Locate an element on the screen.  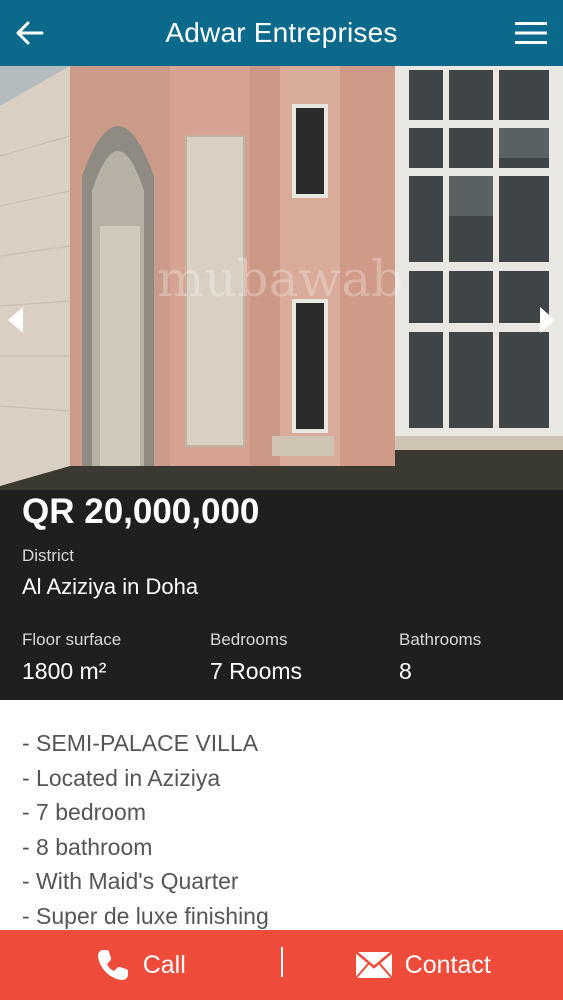
description-line: - 7 bedroom is located at coordinates (84, 812).